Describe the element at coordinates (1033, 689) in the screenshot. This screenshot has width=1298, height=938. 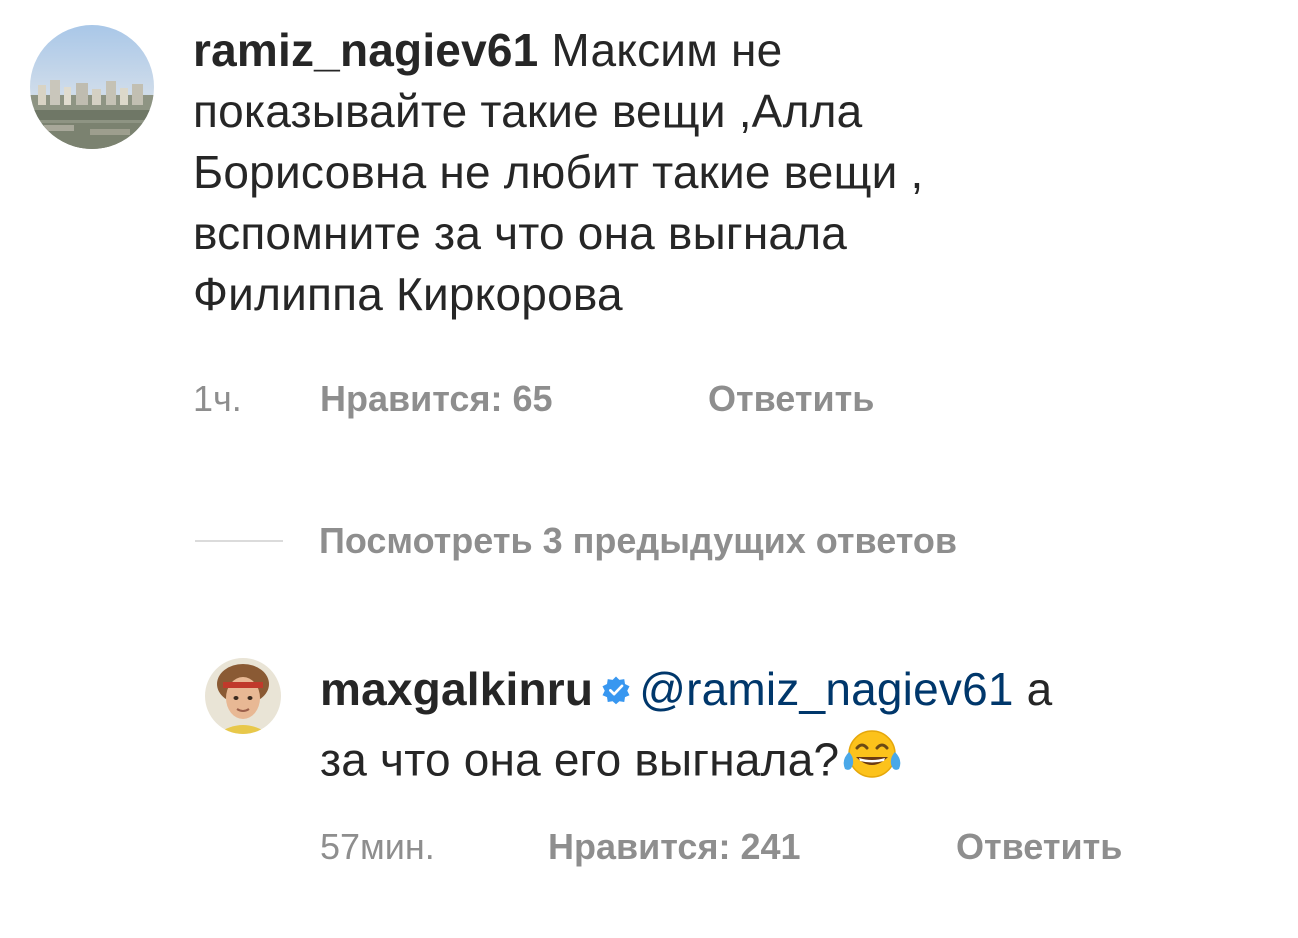
I see `reply-text-tail: а` at that location.